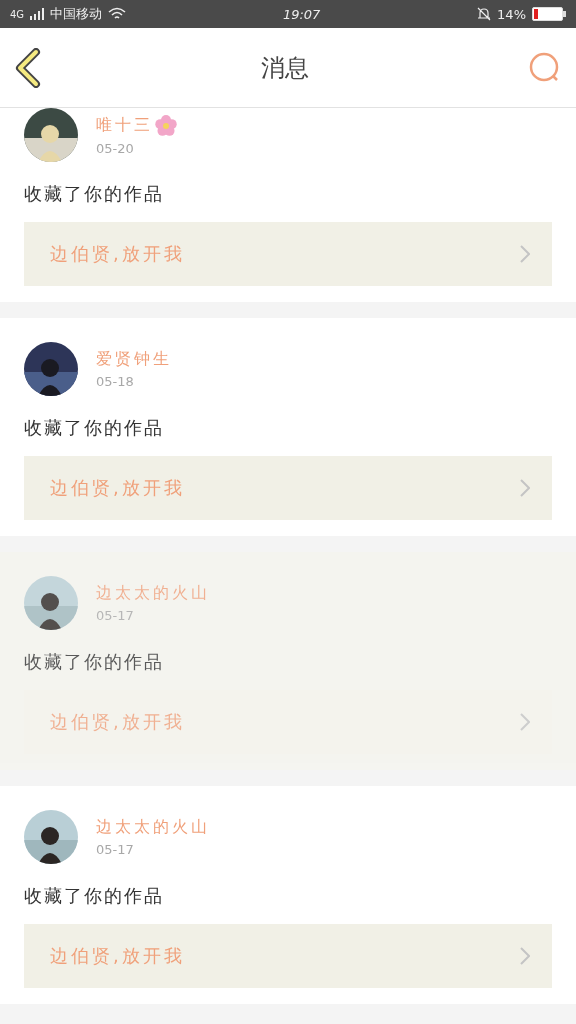 The height and width of the screenshot is (1024, 576). I want to click on user-name: 爱贤钟生, so click(134, 359).